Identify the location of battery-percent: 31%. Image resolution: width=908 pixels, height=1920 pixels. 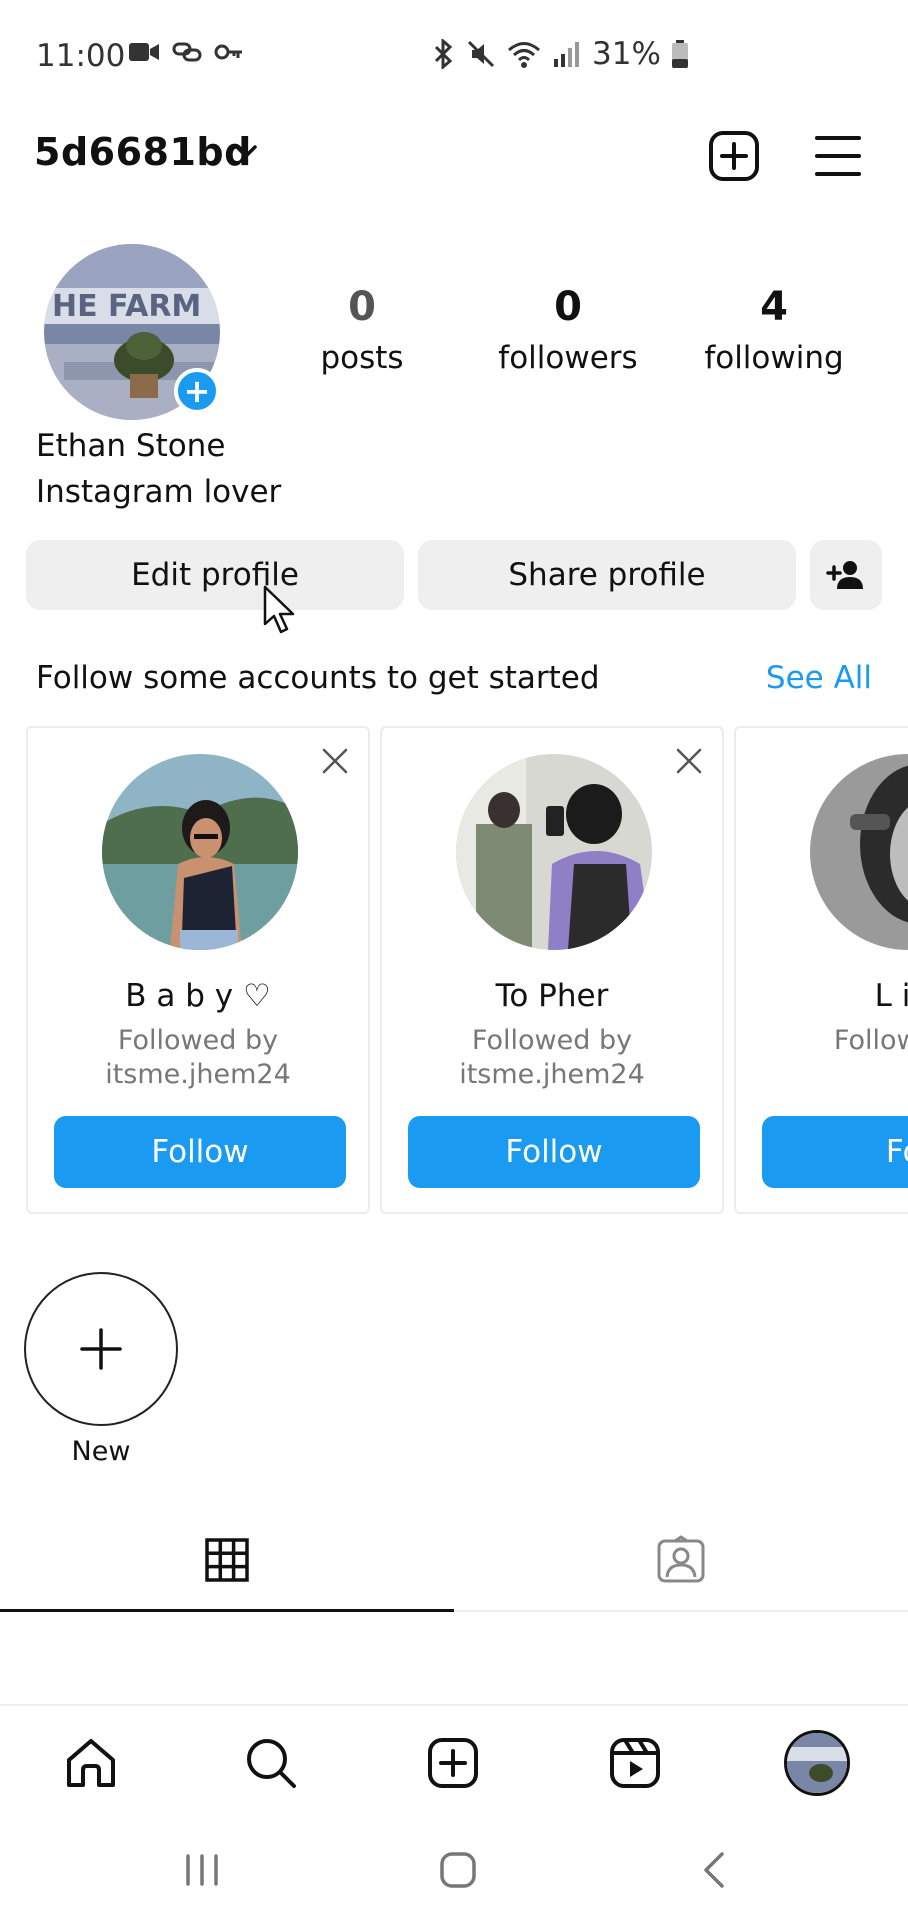
(626, 54).